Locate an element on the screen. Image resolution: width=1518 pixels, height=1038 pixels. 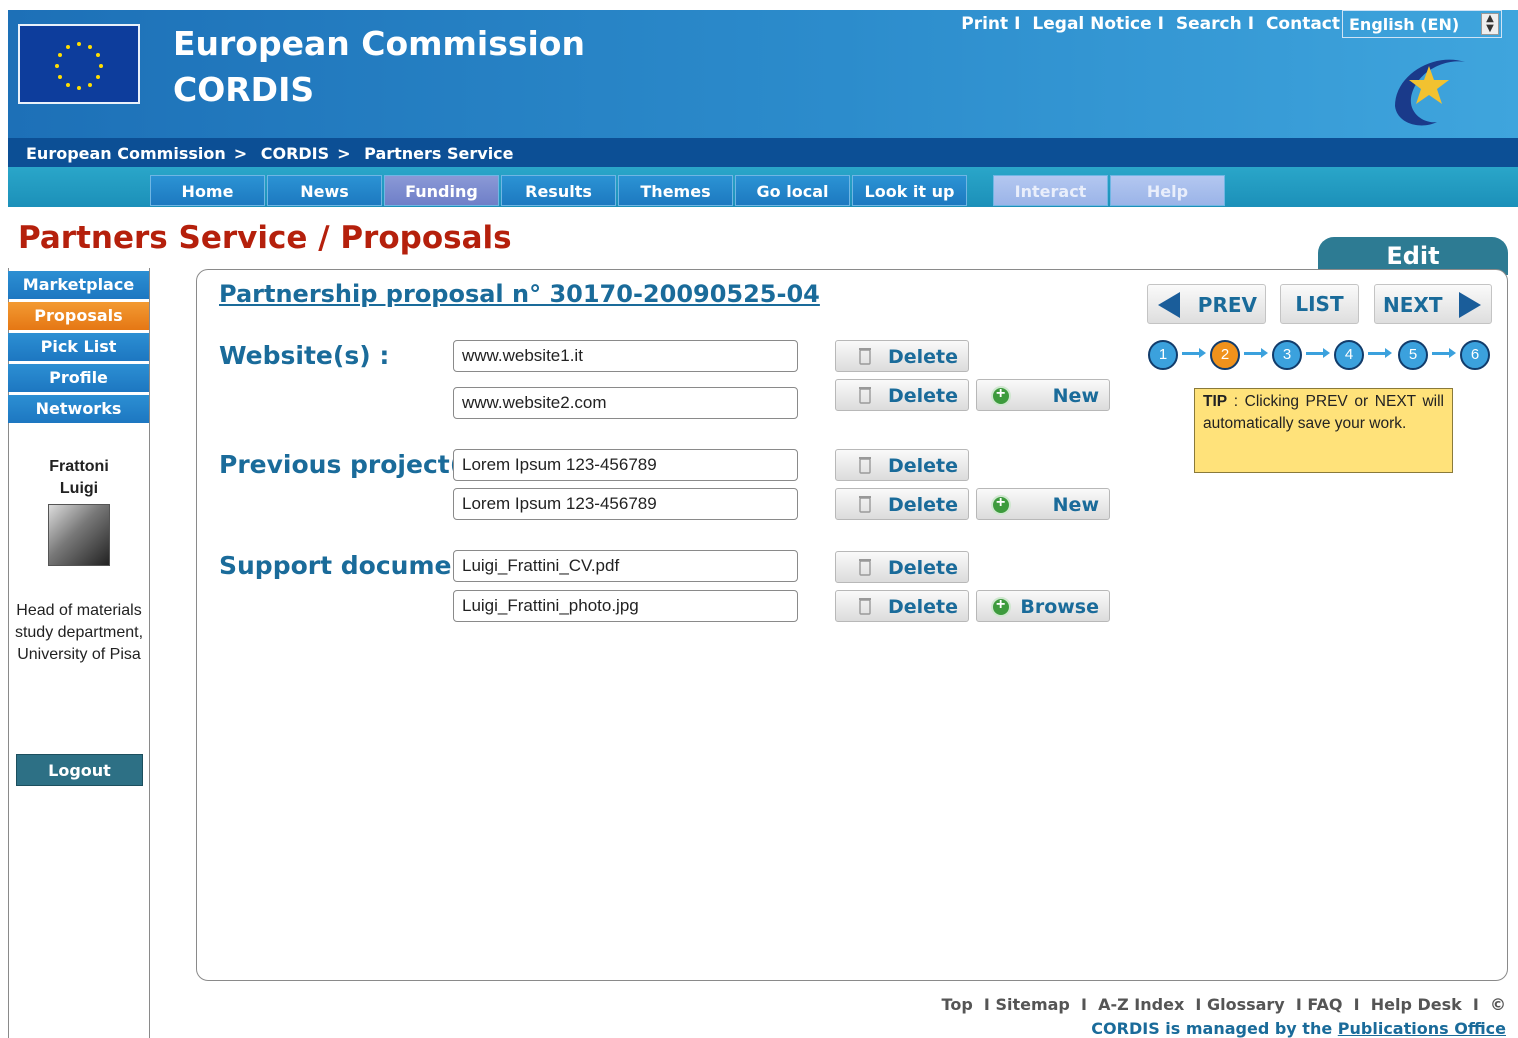
next-label: NEXT is located at coordinates (1413, 305).